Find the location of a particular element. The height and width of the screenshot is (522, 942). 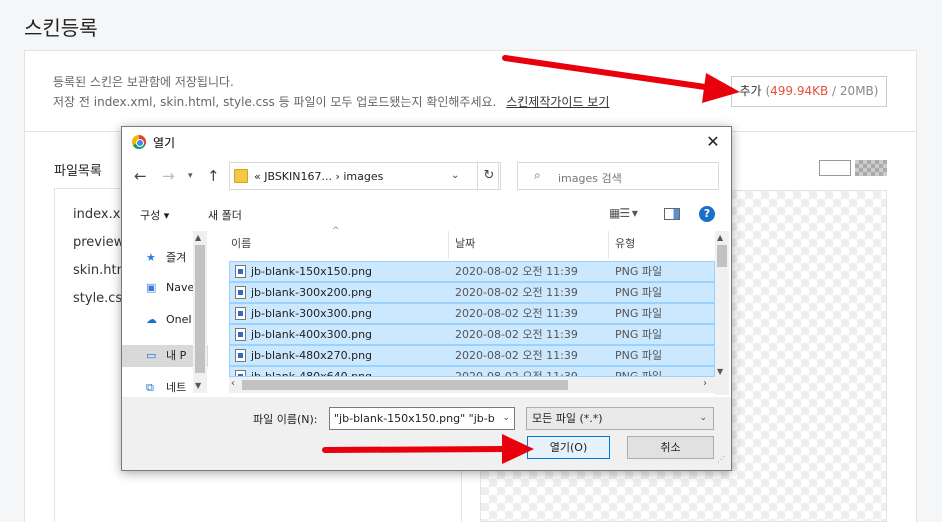

file-name: jb-blank-400x300.png is located at coordinates (312, 334).